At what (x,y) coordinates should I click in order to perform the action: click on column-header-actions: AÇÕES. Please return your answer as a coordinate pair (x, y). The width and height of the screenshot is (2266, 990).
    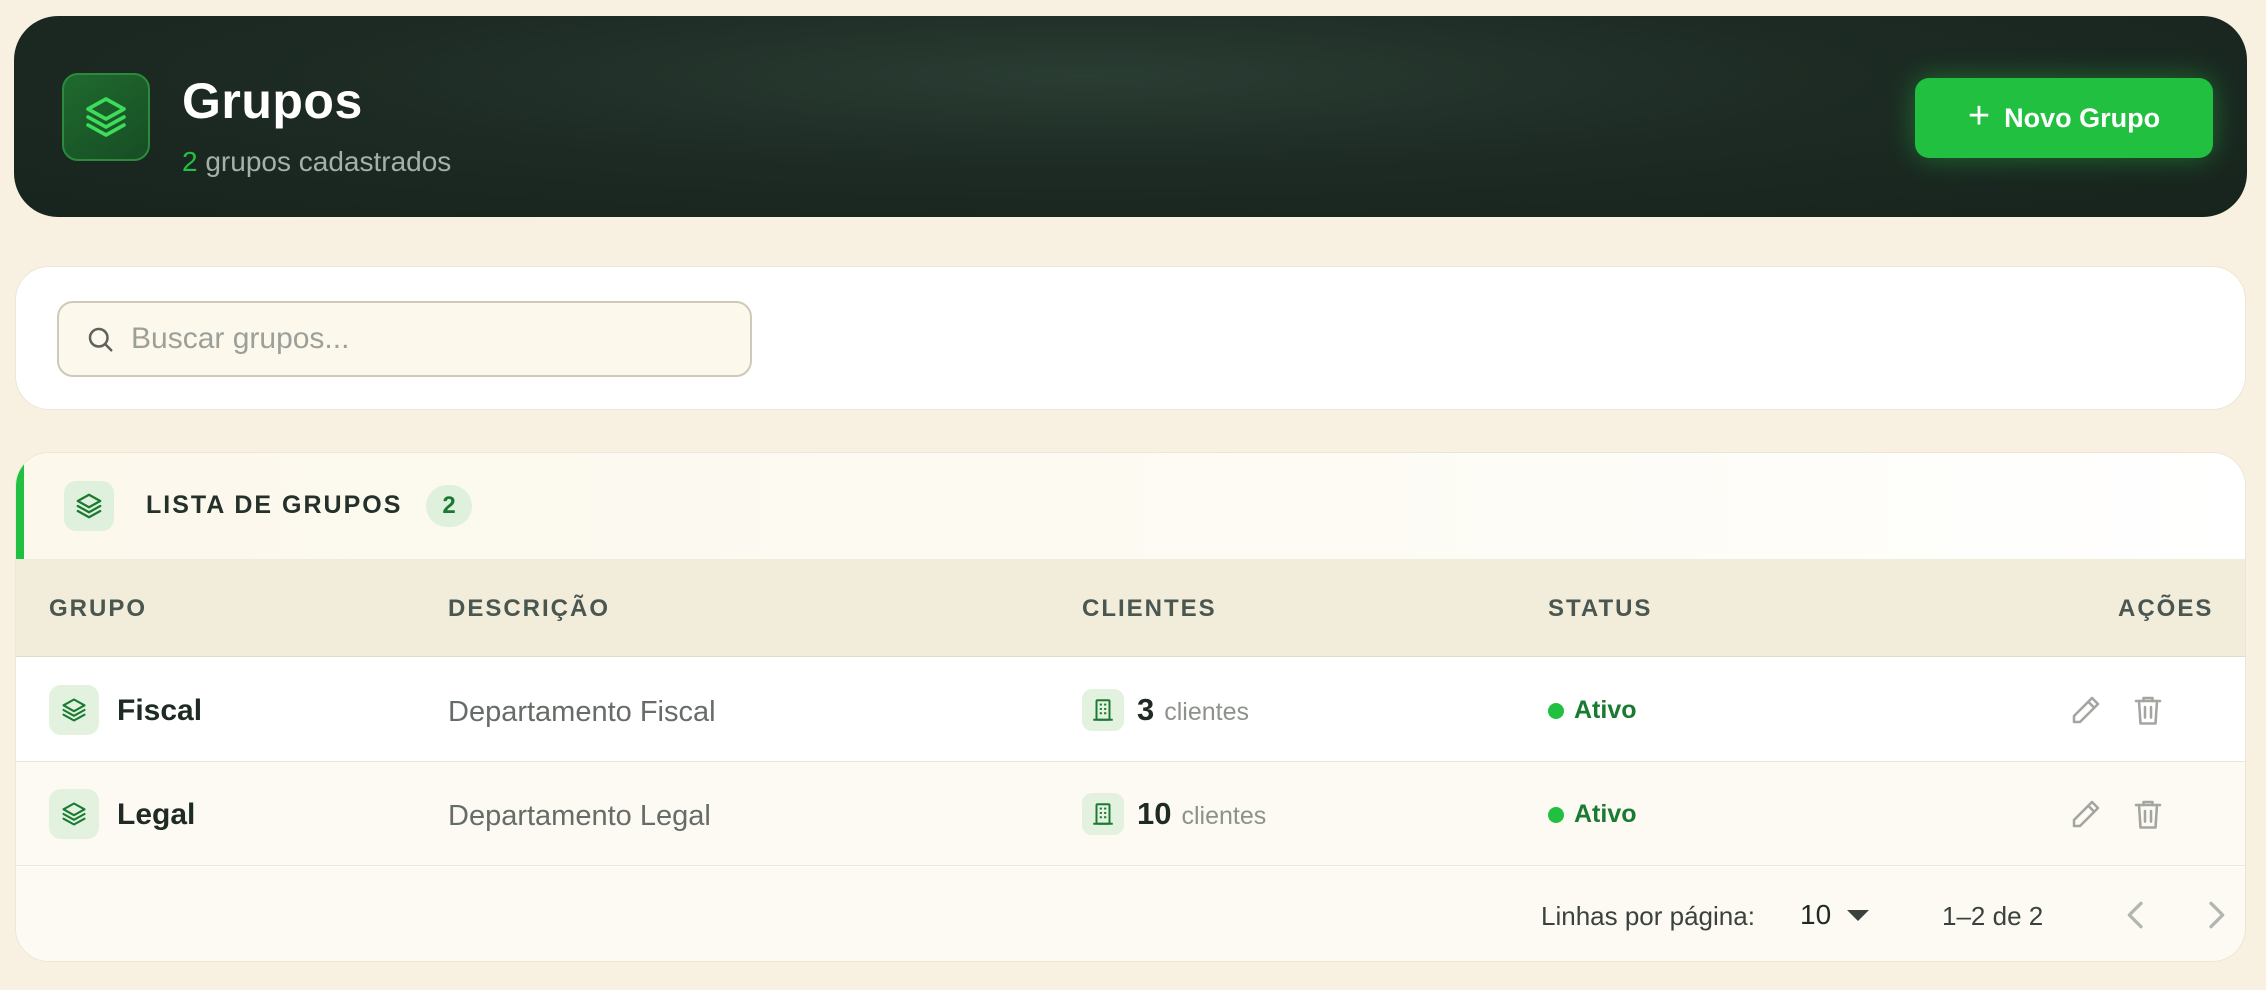
    Looking at the image, I should click on (2166, 608).